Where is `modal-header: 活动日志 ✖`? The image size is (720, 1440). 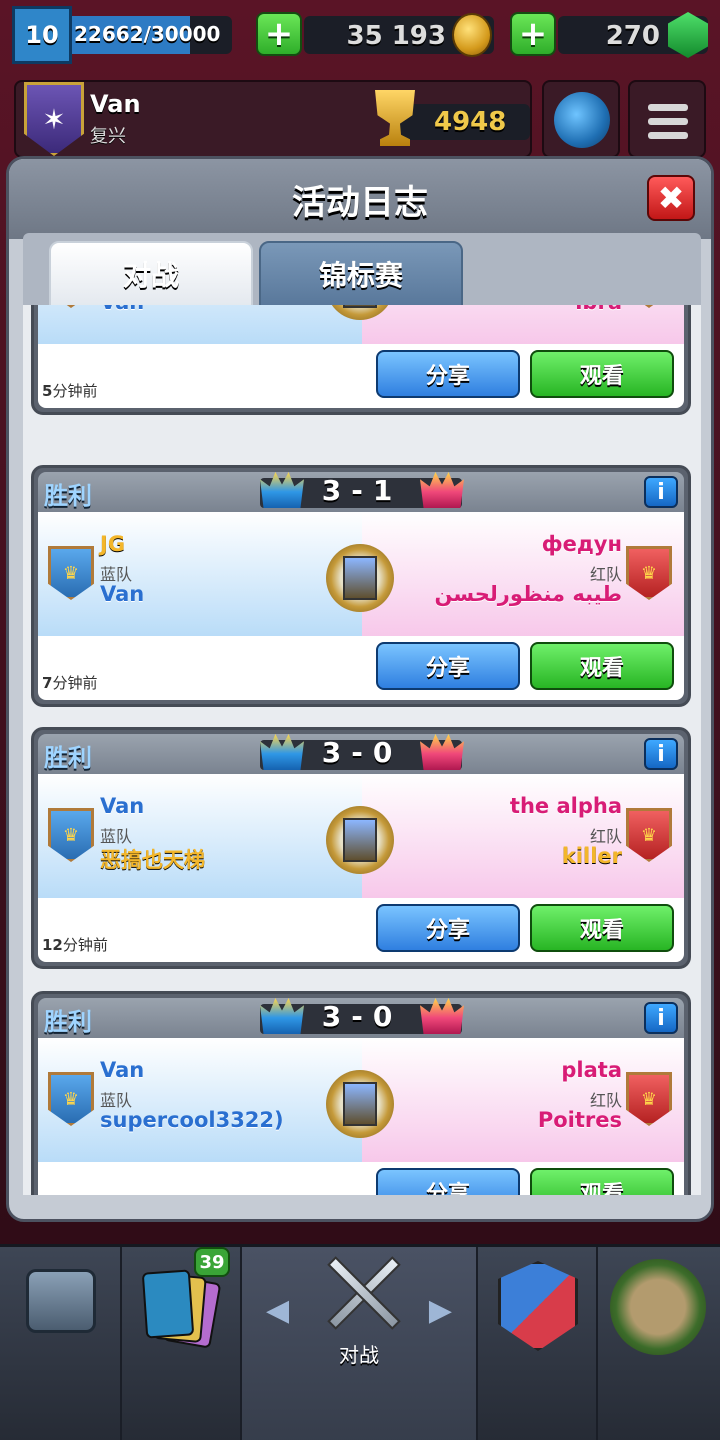
modal-header: 活动日志 ✖ is located at coordinates (360, 199).